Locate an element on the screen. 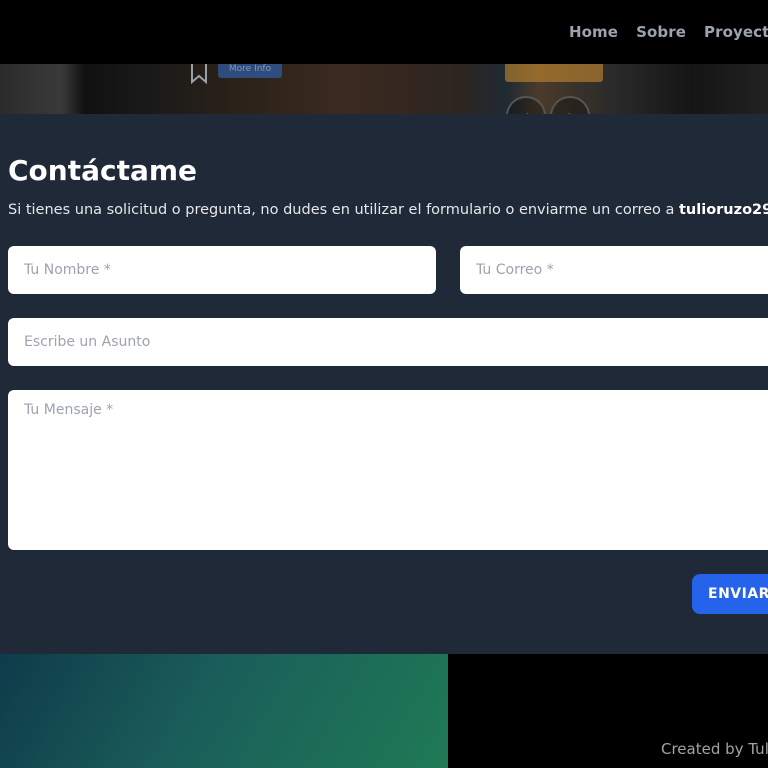 This screenshot has width=768, height=768. send-button: ENVIAR is located at coordinates (730, 594).